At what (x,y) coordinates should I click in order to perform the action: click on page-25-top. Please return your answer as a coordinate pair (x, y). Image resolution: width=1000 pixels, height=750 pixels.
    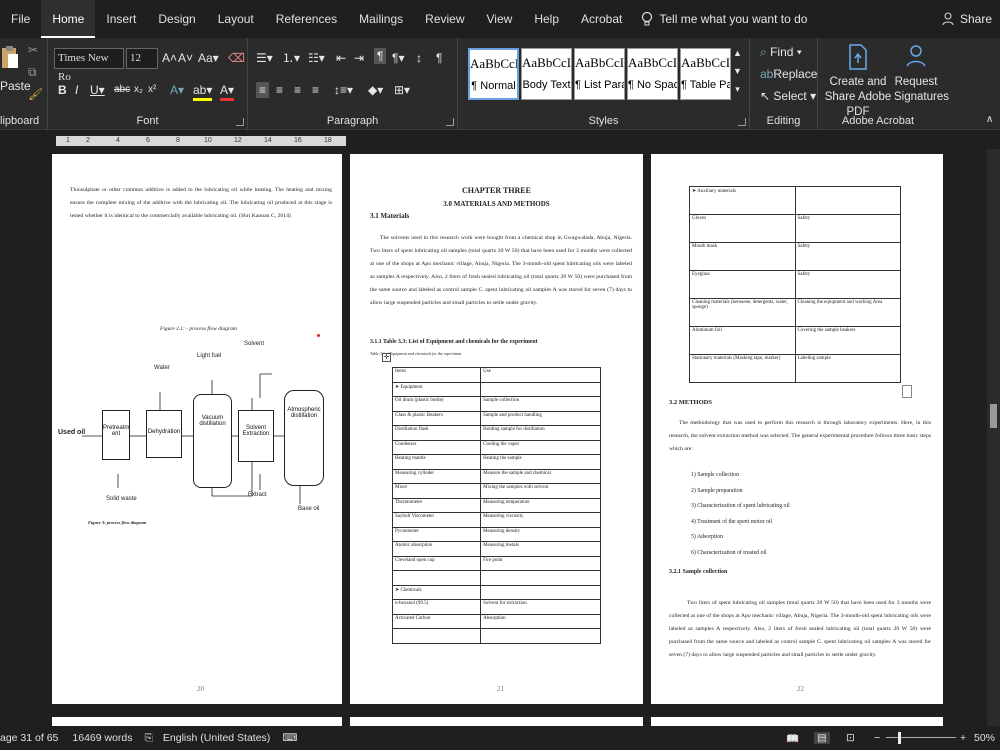
    Looking at the image, I should click on (797, 721).